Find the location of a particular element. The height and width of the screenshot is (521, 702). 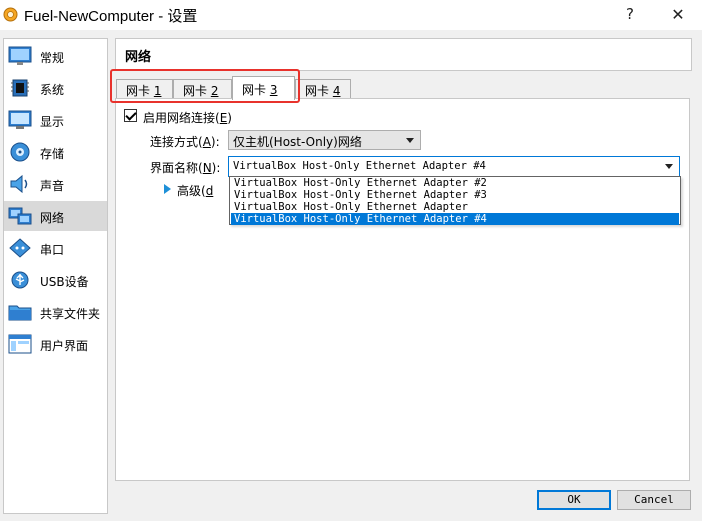

close-button: ✕ is located at coordinates (678, 14).